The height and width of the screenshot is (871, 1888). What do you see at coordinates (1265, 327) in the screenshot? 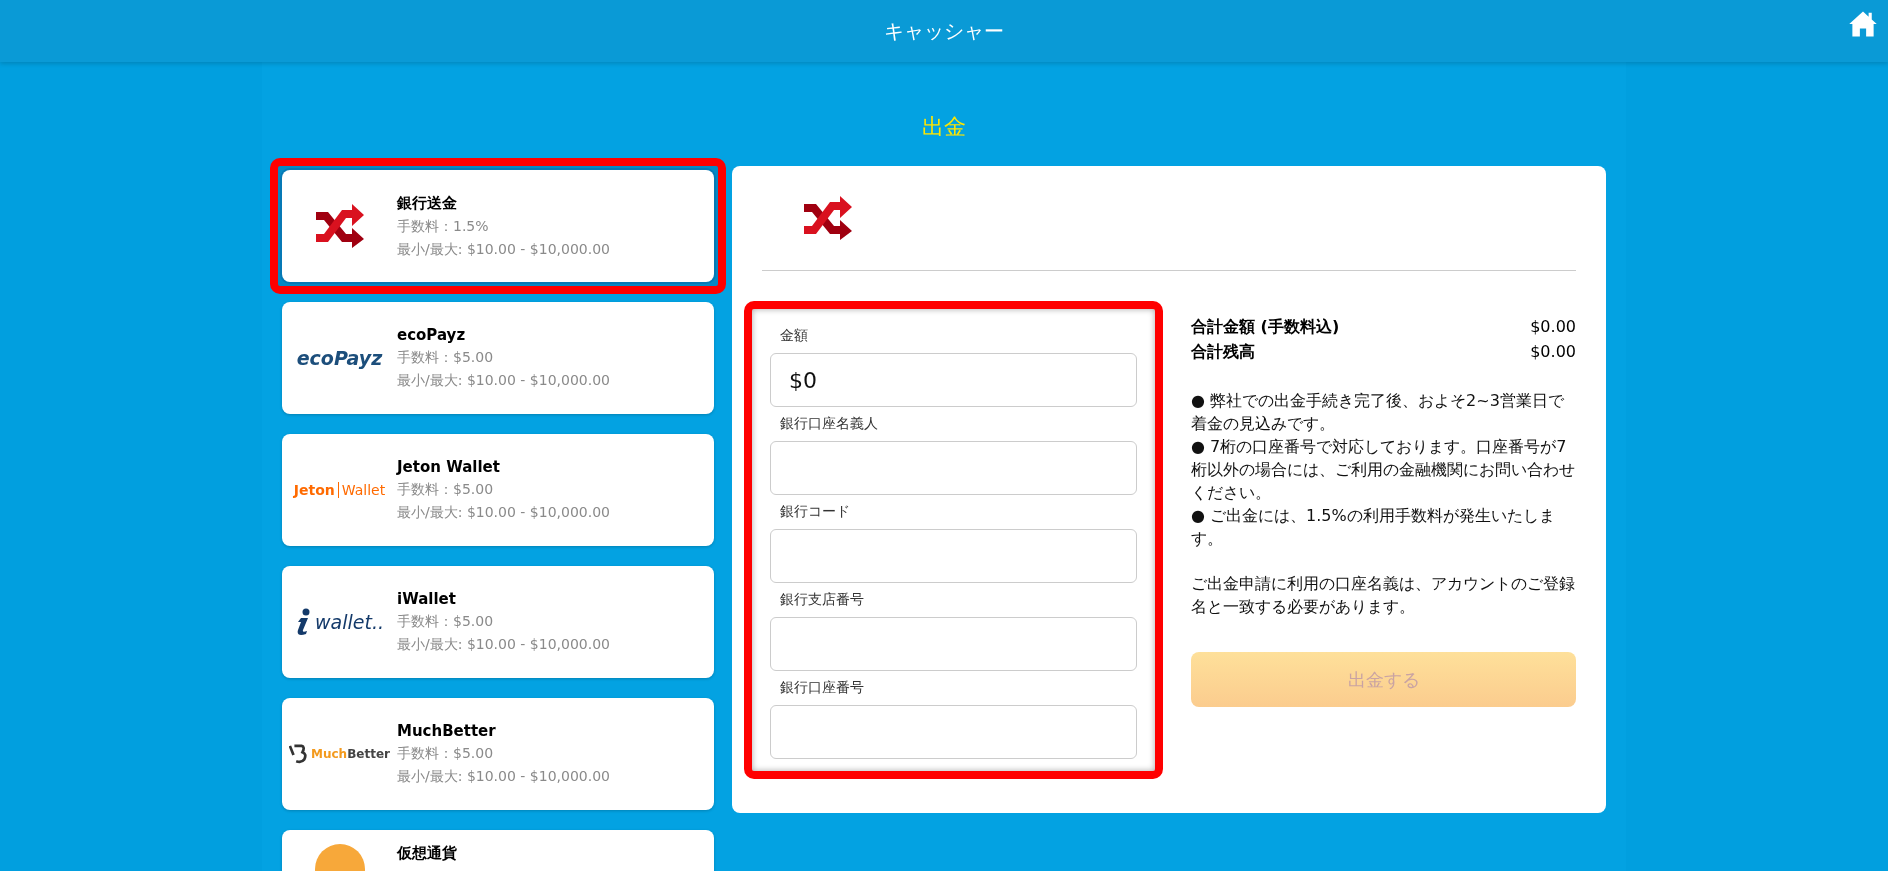
I see `summary-label: 合計金額 (手数料込)` at bounding box center [1265, 327].